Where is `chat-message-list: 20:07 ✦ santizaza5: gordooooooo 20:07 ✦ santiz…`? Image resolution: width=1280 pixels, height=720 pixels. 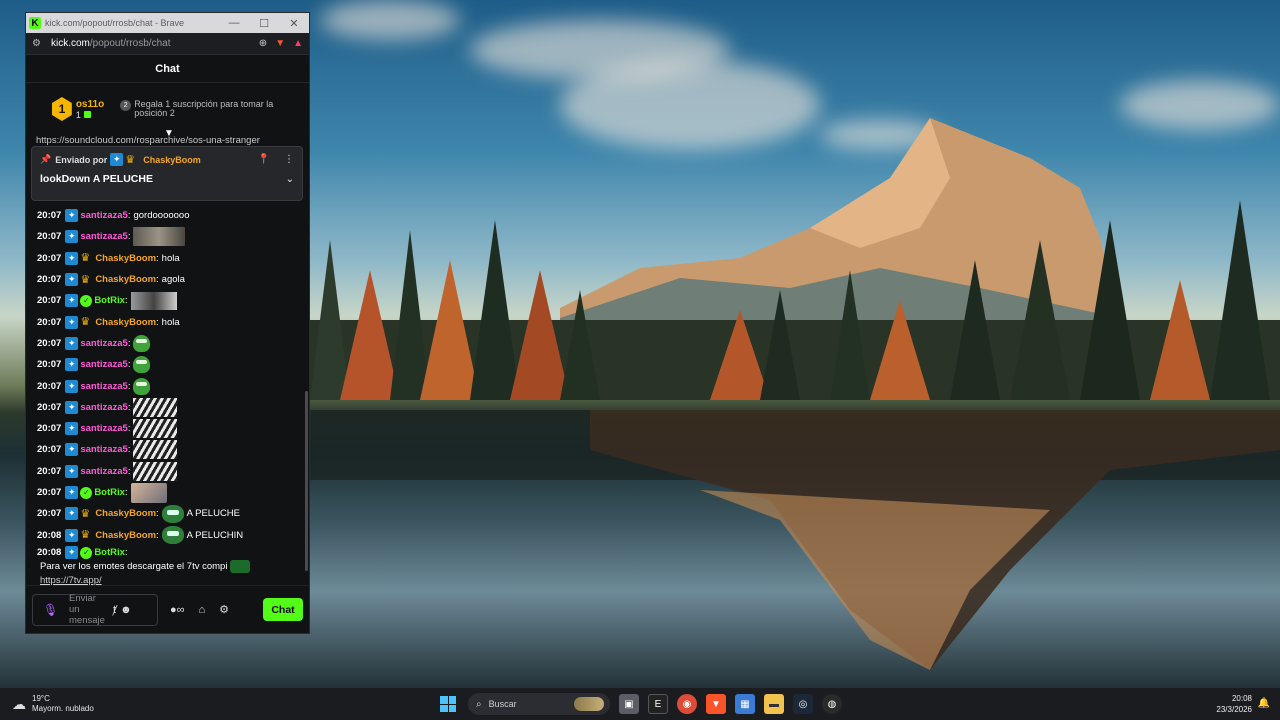 chat-message-list: 20:07 ✦ santizaza5: gordooooooo 20:07 ✦ santiz… is located at coordinates (167, 393).